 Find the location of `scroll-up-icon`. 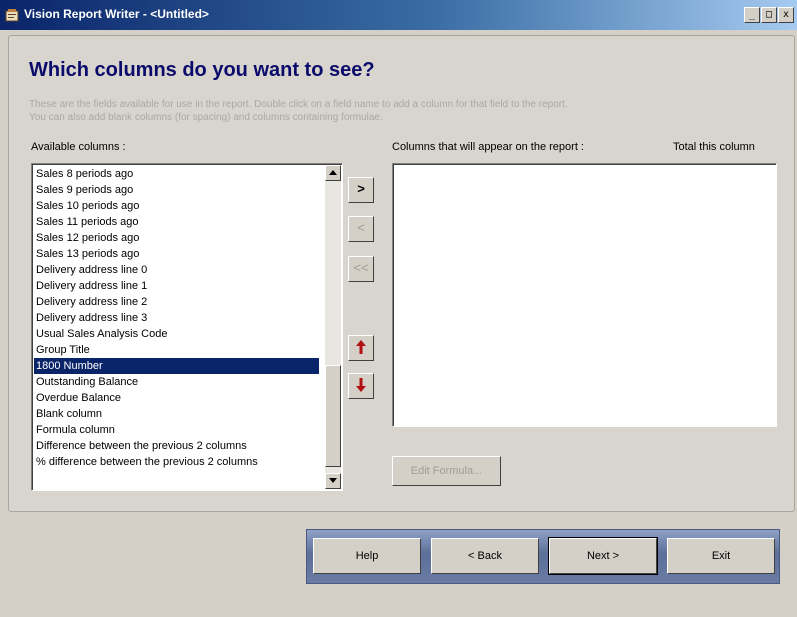

scroll-up-icon is located at coordinates (333, 172).